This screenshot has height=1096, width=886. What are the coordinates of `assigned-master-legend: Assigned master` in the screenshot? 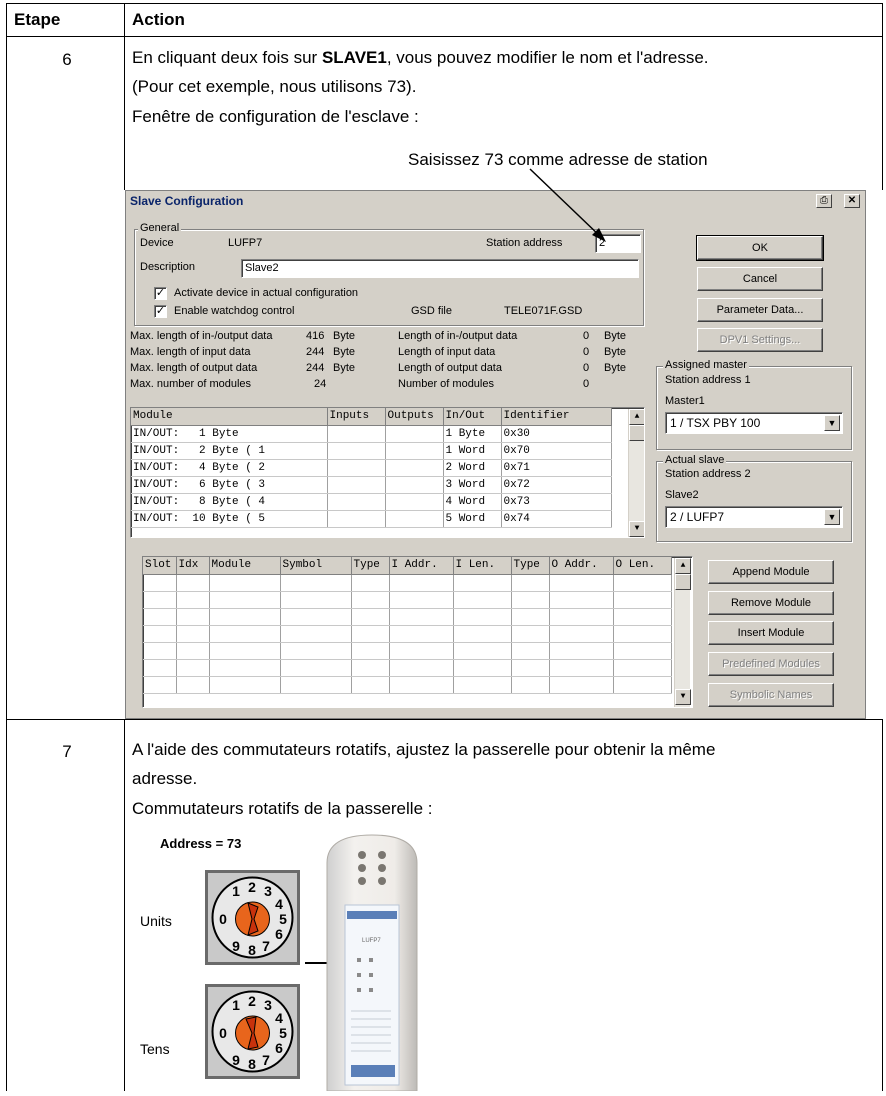 It's located at (706, 365).